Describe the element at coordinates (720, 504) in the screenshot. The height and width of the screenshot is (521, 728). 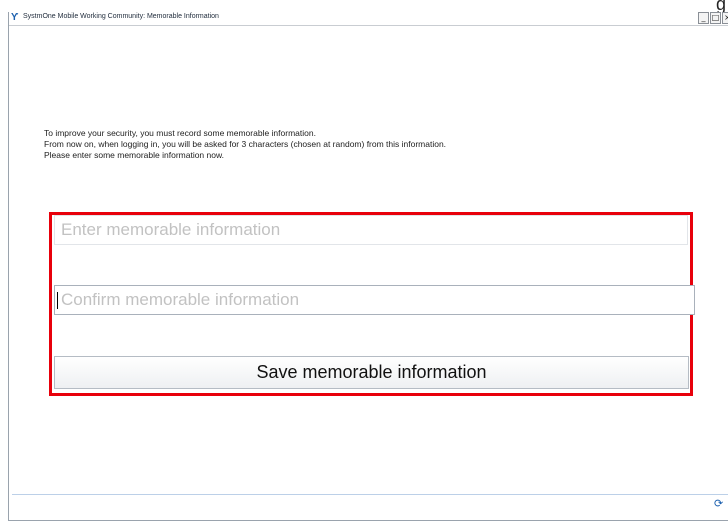
I see `refresh-icon: ⟳` at that location.